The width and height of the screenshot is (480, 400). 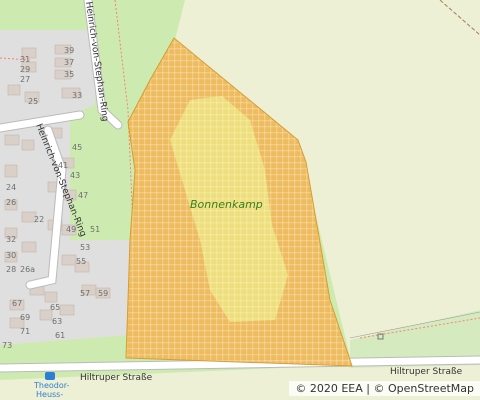 What do you see at coordinates (39, 219) in the screenshot?
I see `house-number: 22` at bounding box center [39, 219].